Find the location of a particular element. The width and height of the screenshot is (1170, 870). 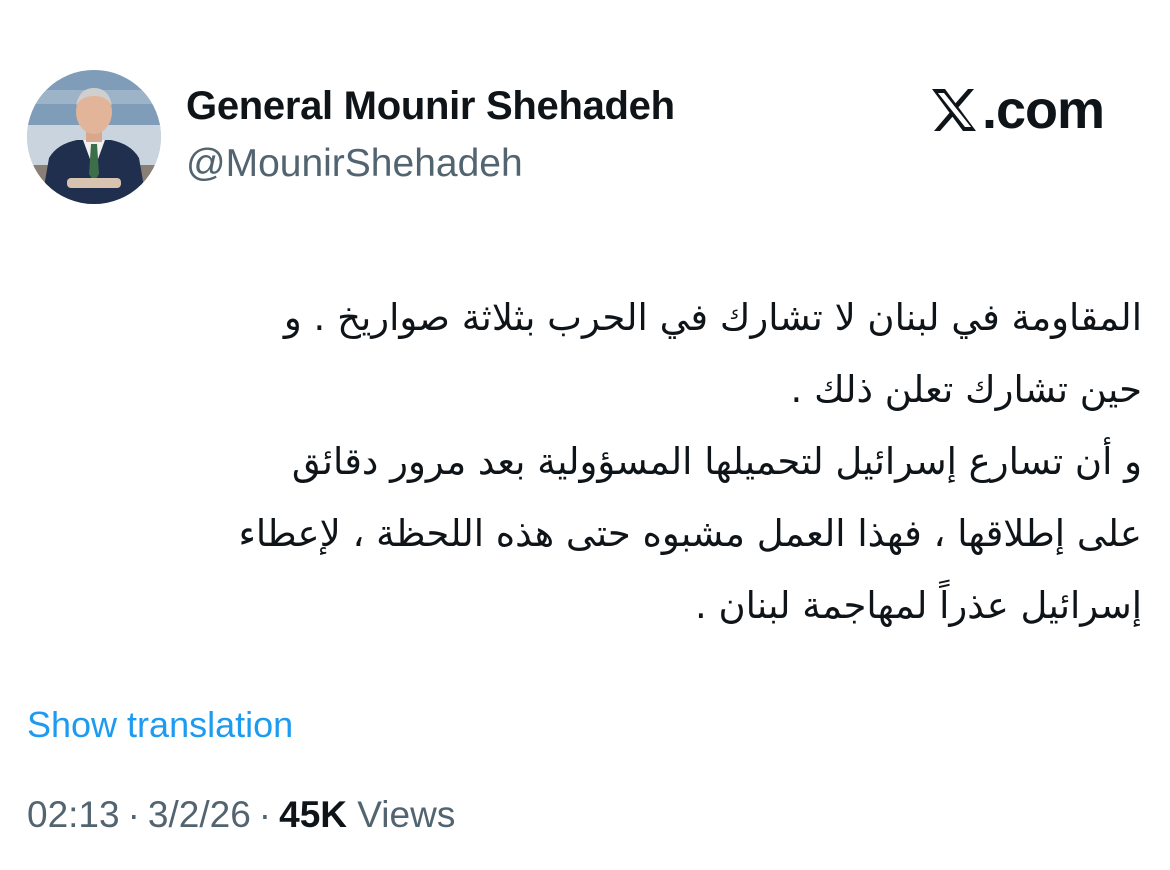

brand-domain: .com is located at coordinates (1043, 110).